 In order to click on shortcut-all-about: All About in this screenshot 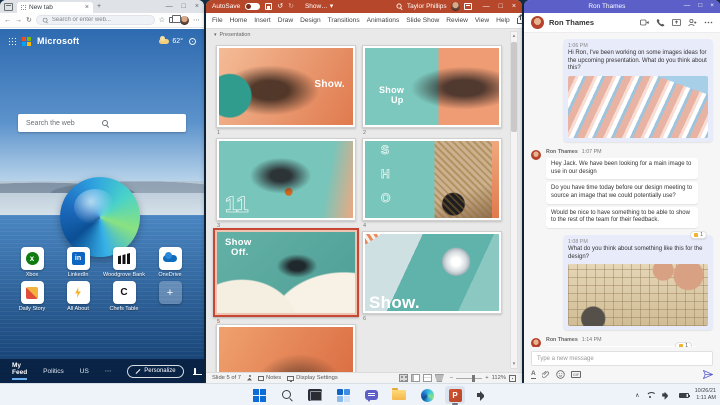, I will do `click(78, 296)`.